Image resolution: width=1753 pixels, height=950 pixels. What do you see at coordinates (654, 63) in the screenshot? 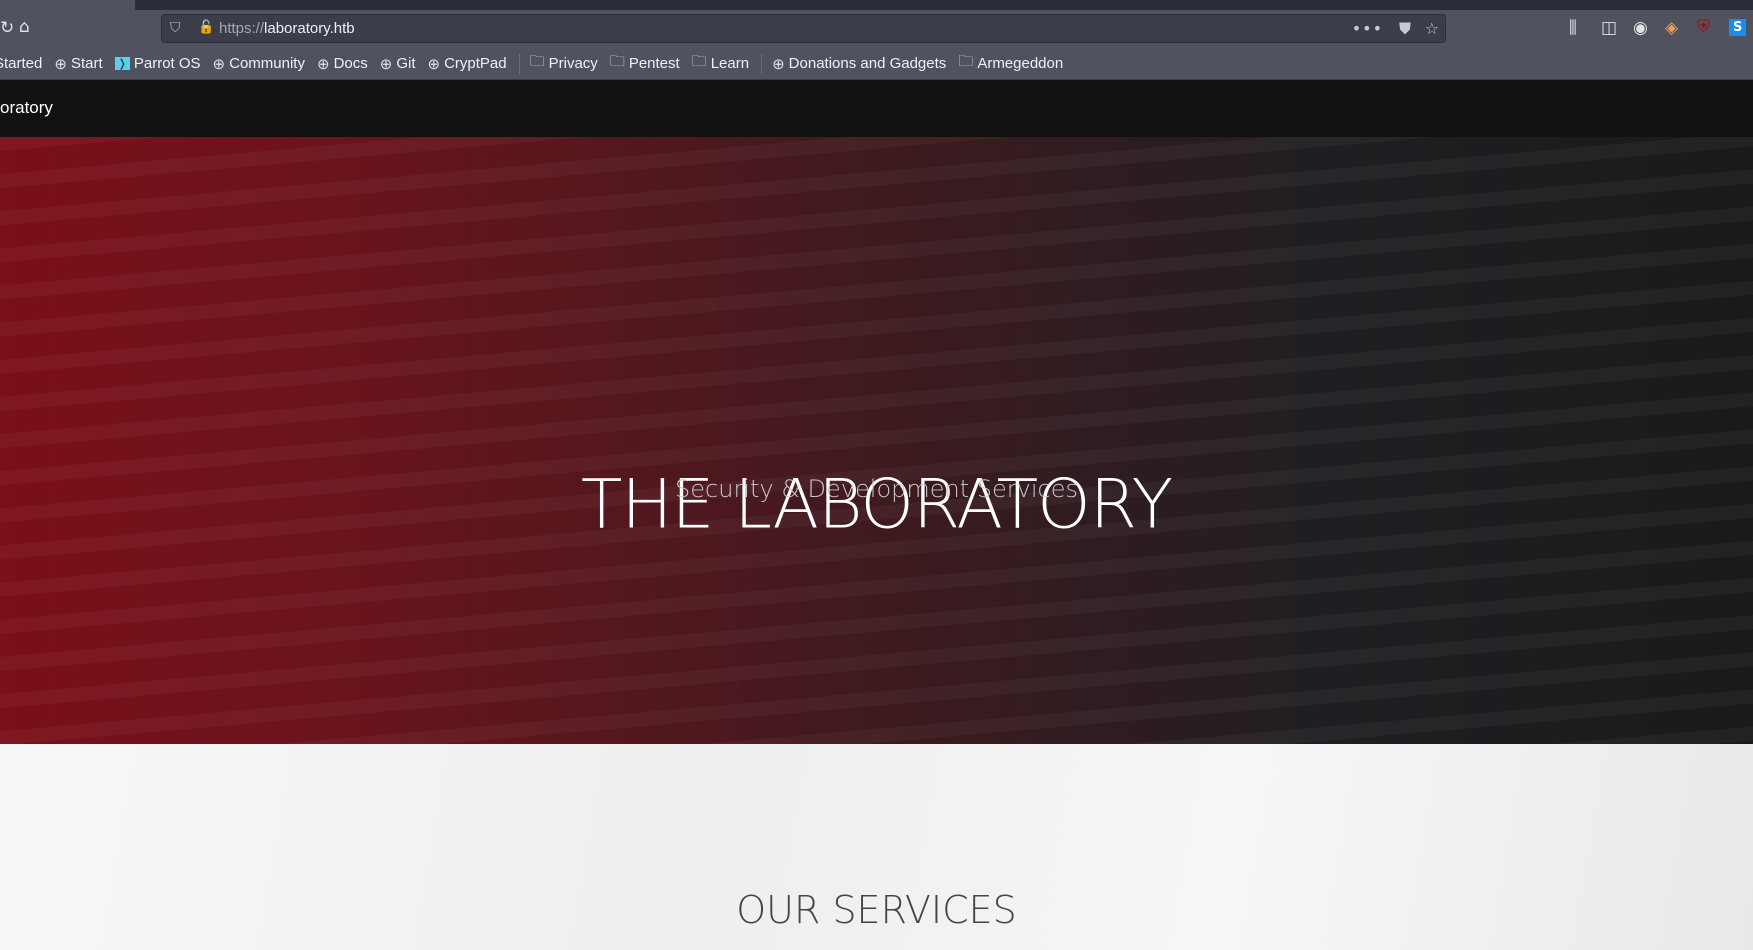
I see `bookmark-label: Pentest` at bounding box center [654, 63].